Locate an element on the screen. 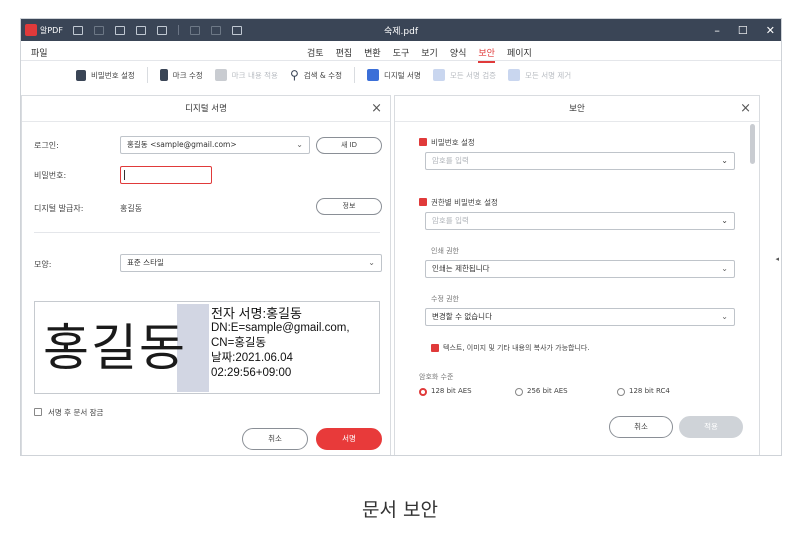  copy-allowed-checkbox is located at coordinates (435, 348).